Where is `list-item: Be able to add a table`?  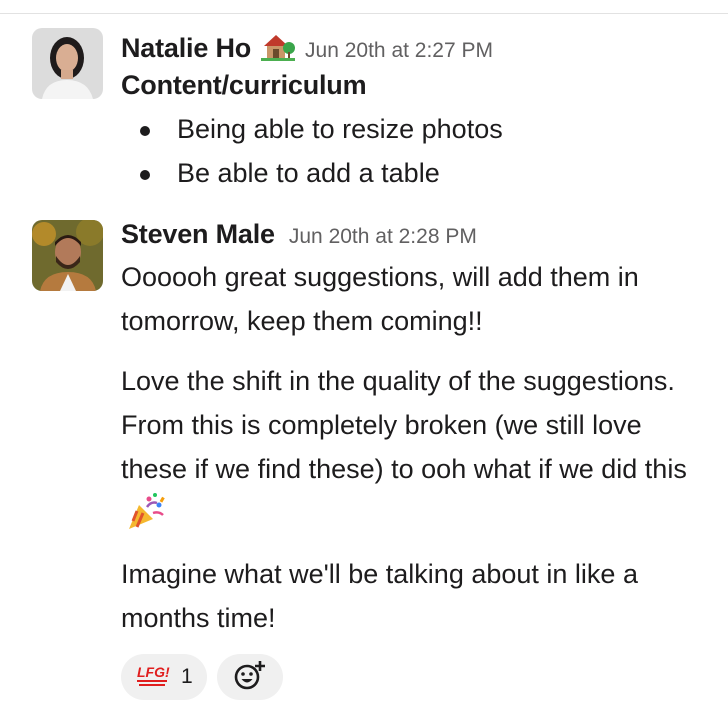
list-item: Be able to add a table is located at coordinates (416, 173).